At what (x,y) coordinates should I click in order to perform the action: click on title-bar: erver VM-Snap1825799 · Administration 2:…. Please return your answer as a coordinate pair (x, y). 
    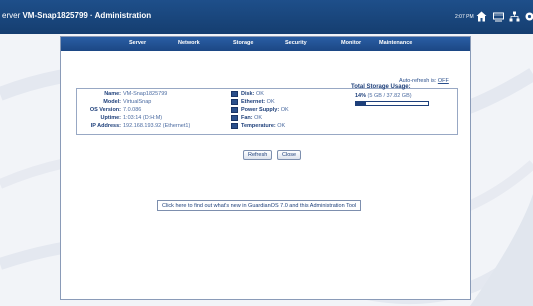
    Looking at the image, I should click on (266, 17).